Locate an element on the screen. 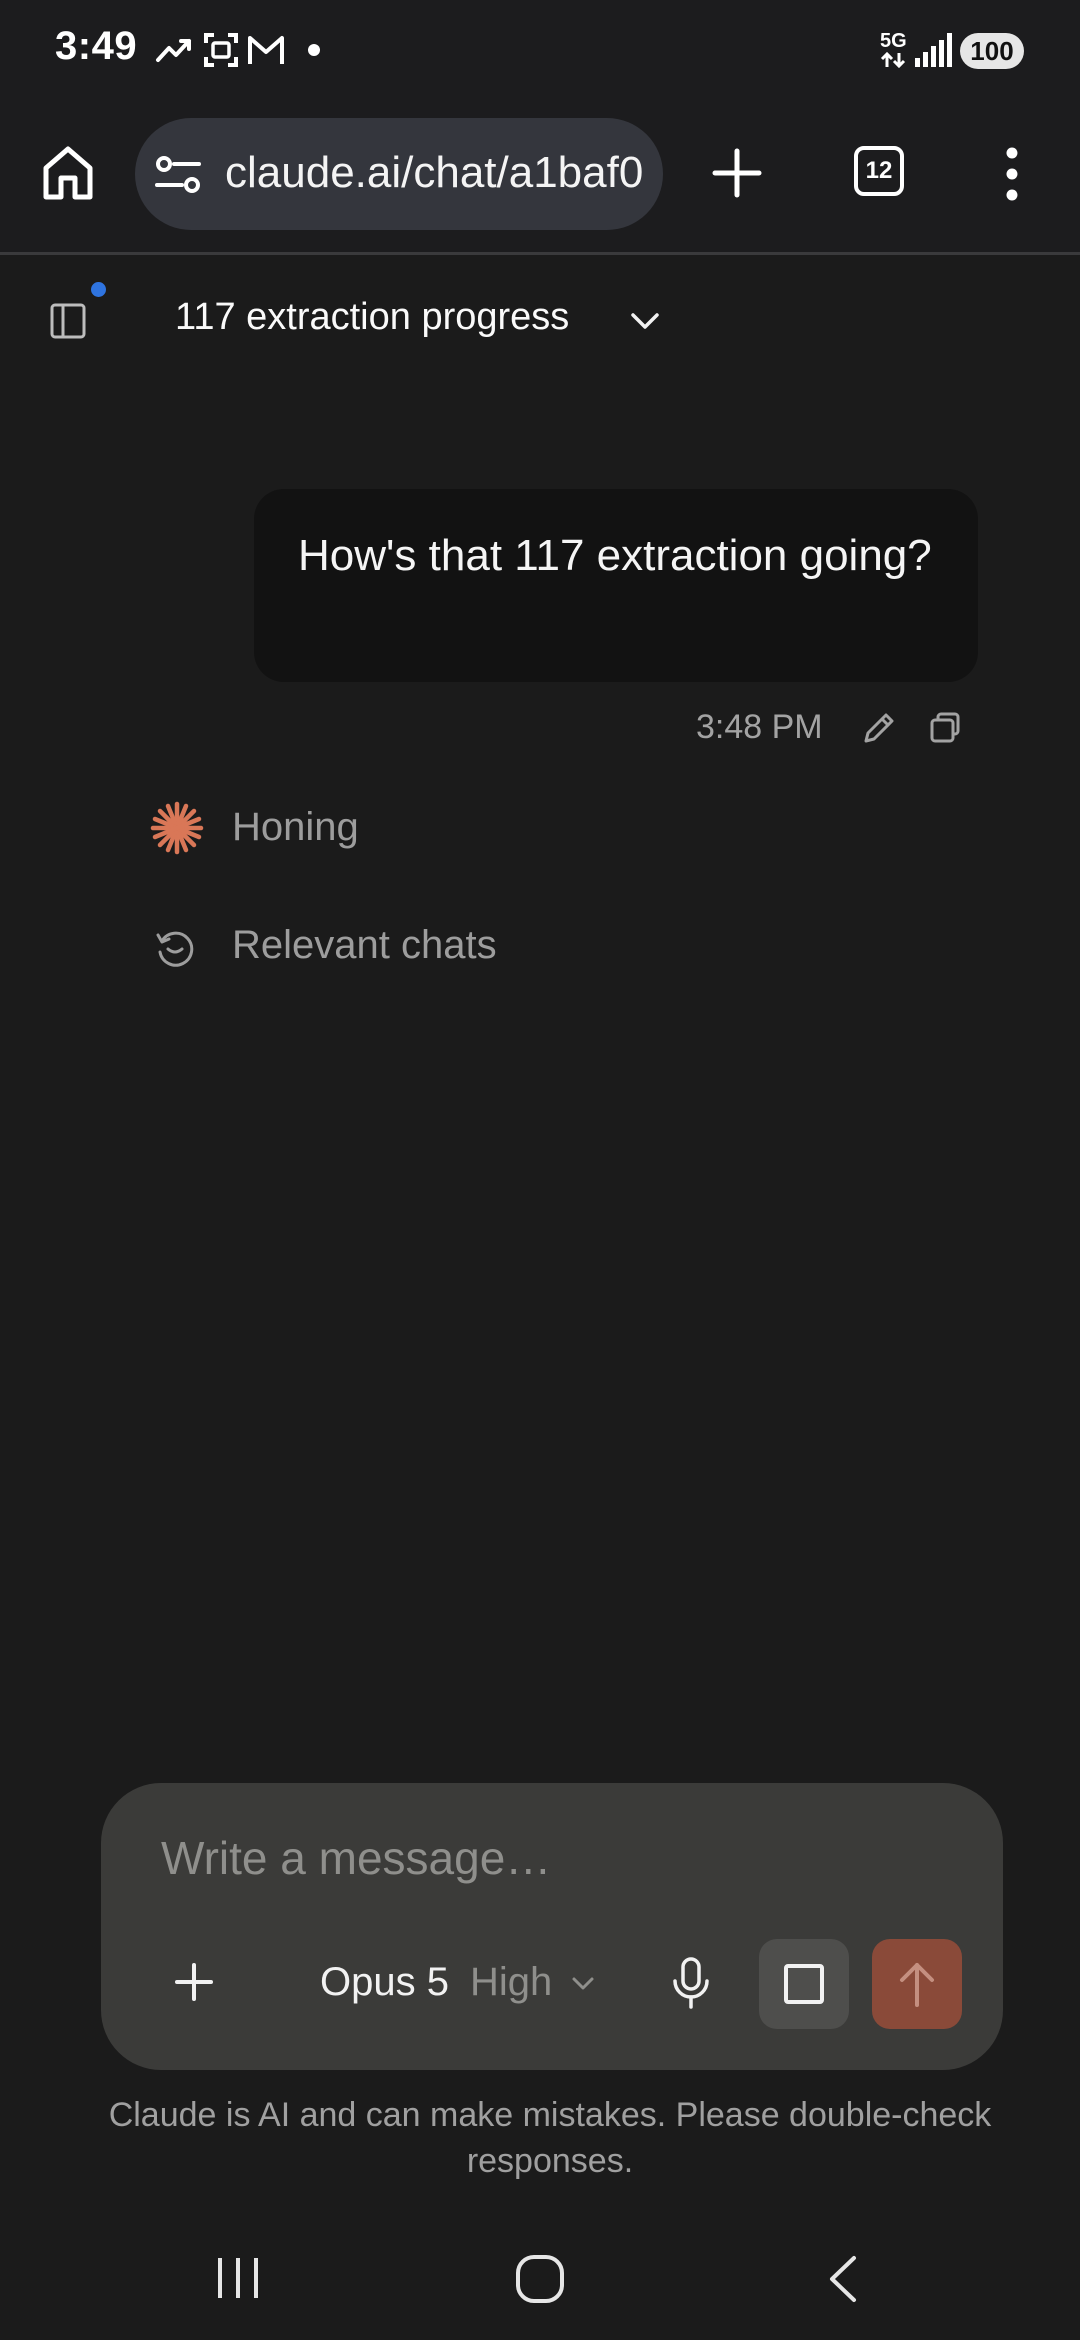  thinking-status-label: Honing is located at coordinates (295, 827).